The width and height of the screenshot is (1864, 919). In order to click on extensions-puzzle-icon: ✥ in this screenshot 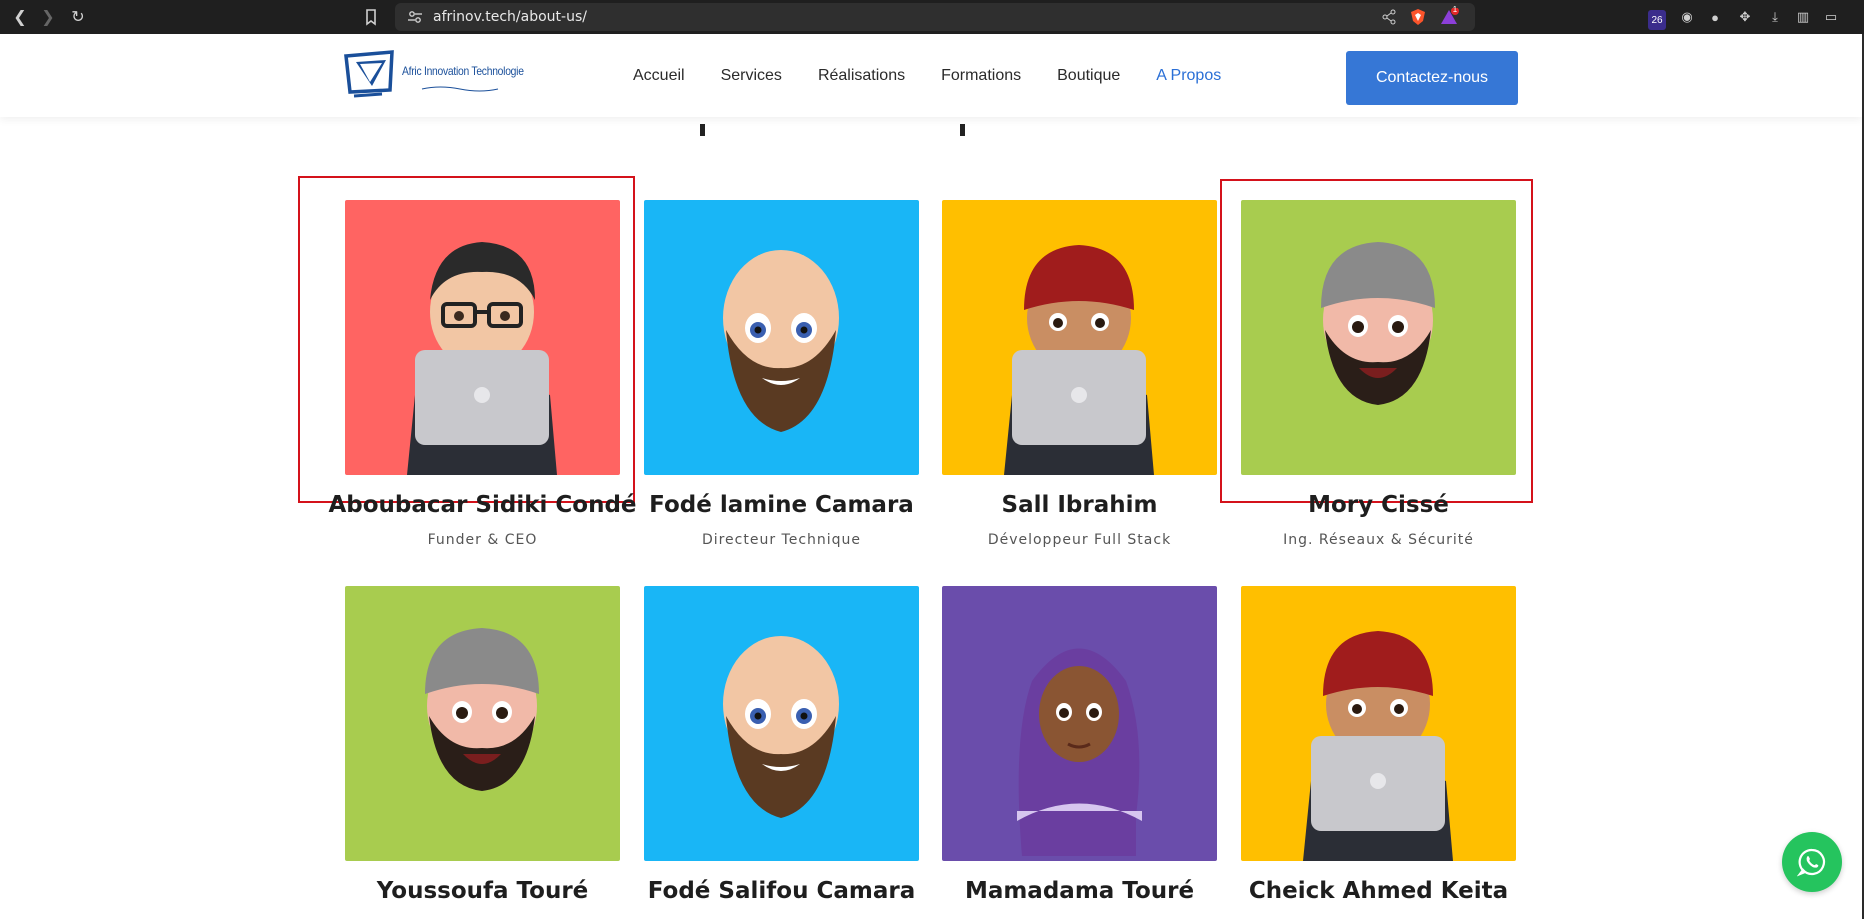, I will do `click(1745, 17)`.